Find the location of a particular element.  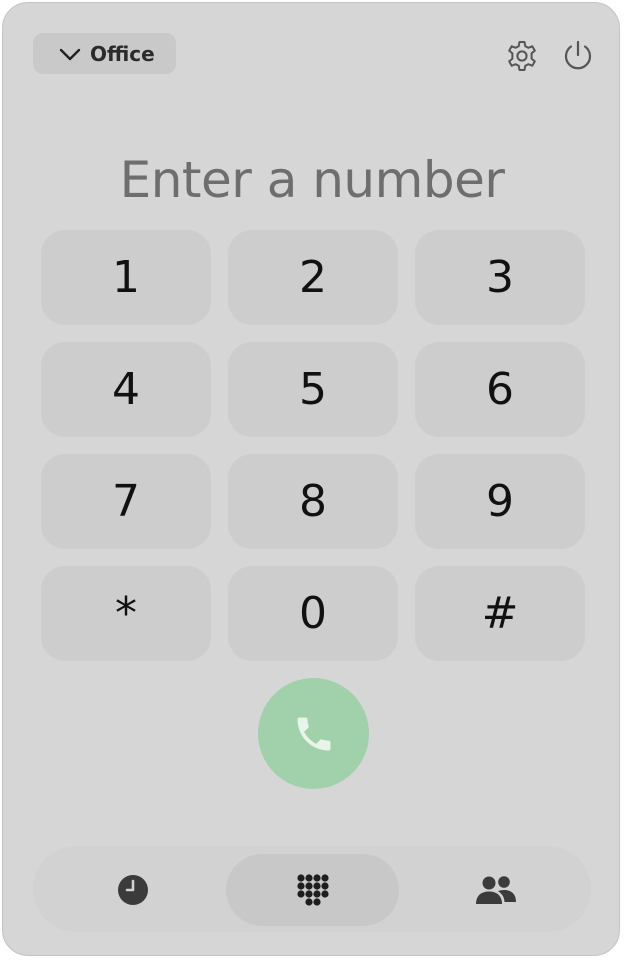

key-2: 2 is located at coordinates (313, 277).